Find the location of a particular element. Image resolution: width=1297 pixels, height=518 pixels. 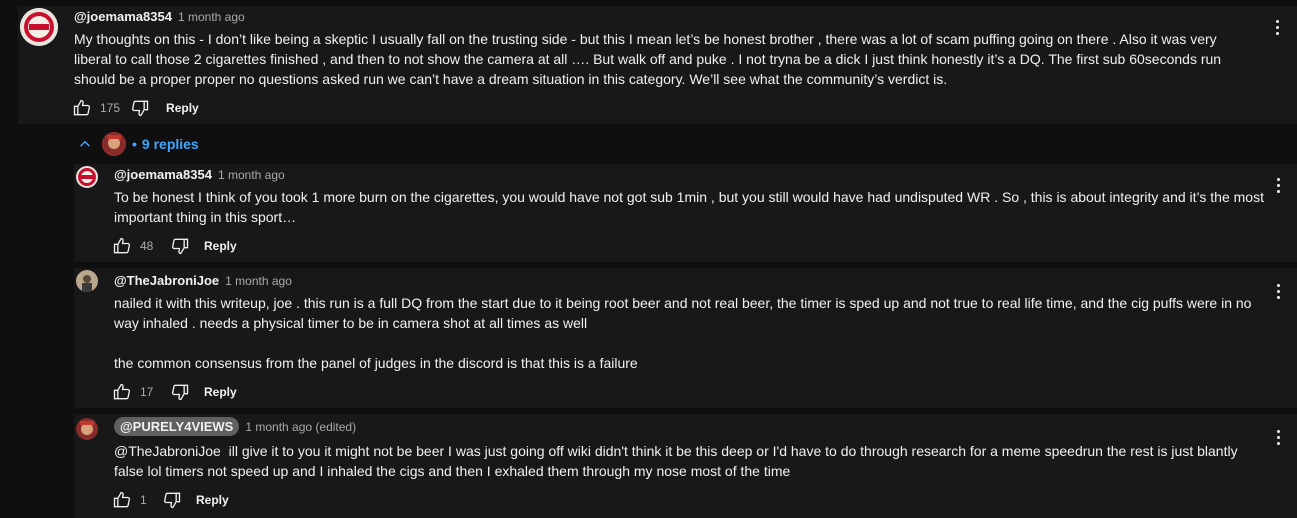

comment-actions: 48 Reply is located at coordinates (174, 246).